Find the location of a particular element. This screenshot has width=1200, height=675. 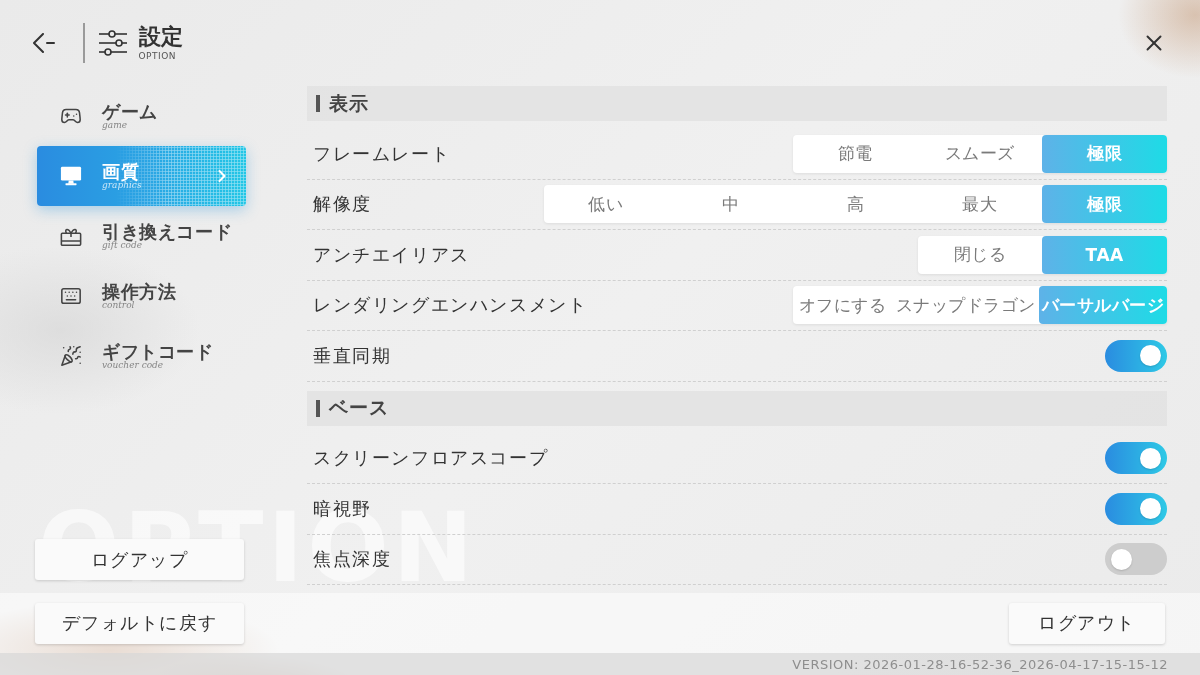

segment-option: 閉じる is located at coordinates (980, 254).